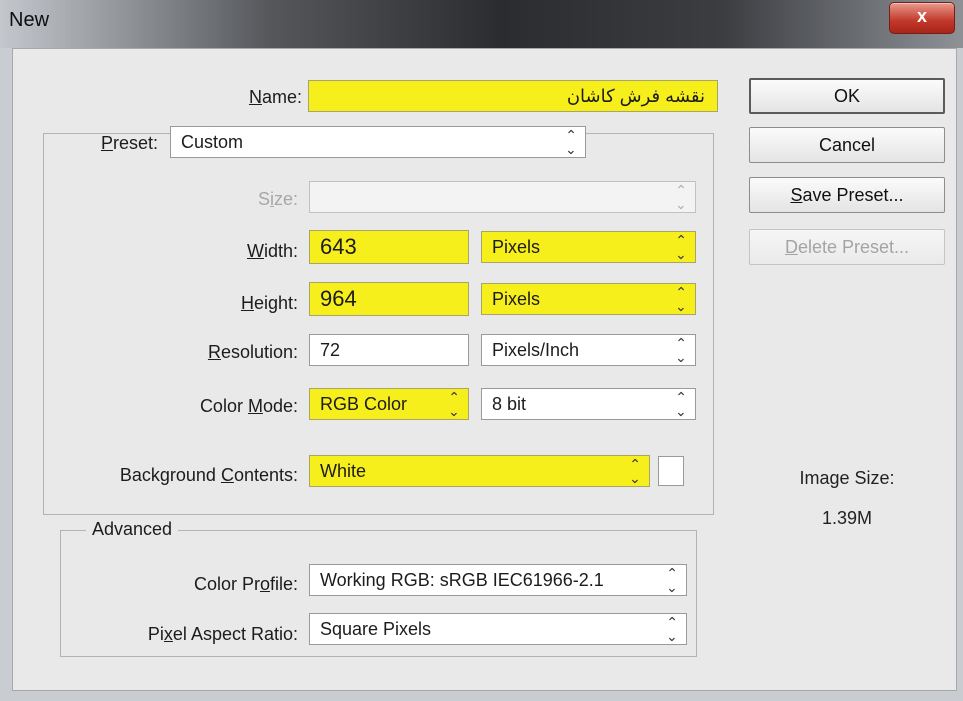 Image resolution: width=963 pixels, height=701 pixels. Describe the element at coordinates (6, 374) in the screenshot. I see `window-frame-left` at that location.